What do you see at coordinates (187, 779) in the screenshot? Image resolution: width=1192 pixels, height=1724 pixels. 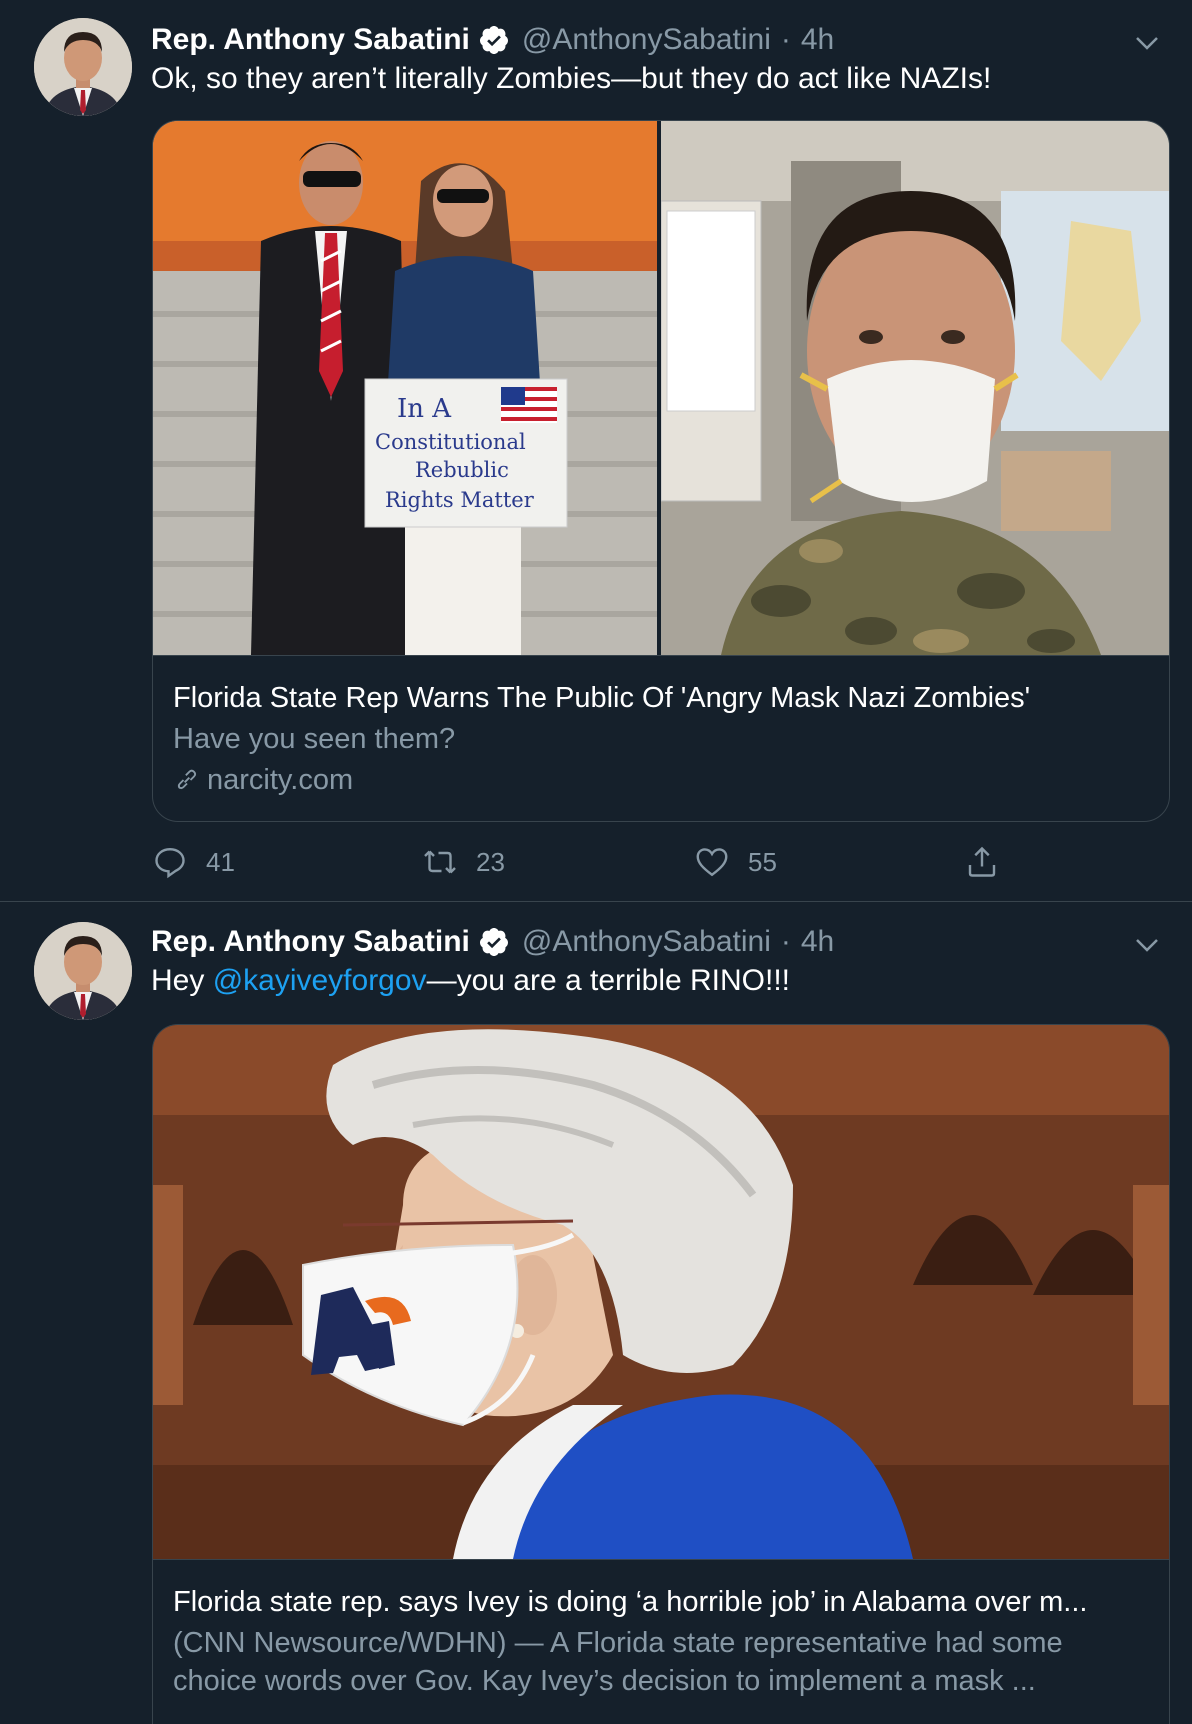 I see `link-icon` at bounding box center [187, 779].